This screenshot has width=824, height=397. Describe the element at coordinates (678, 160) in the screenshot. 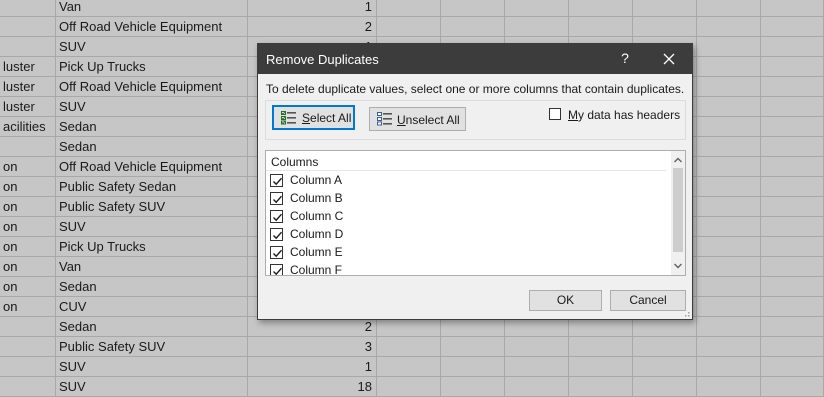

I see `scroll-up-button` at that location.